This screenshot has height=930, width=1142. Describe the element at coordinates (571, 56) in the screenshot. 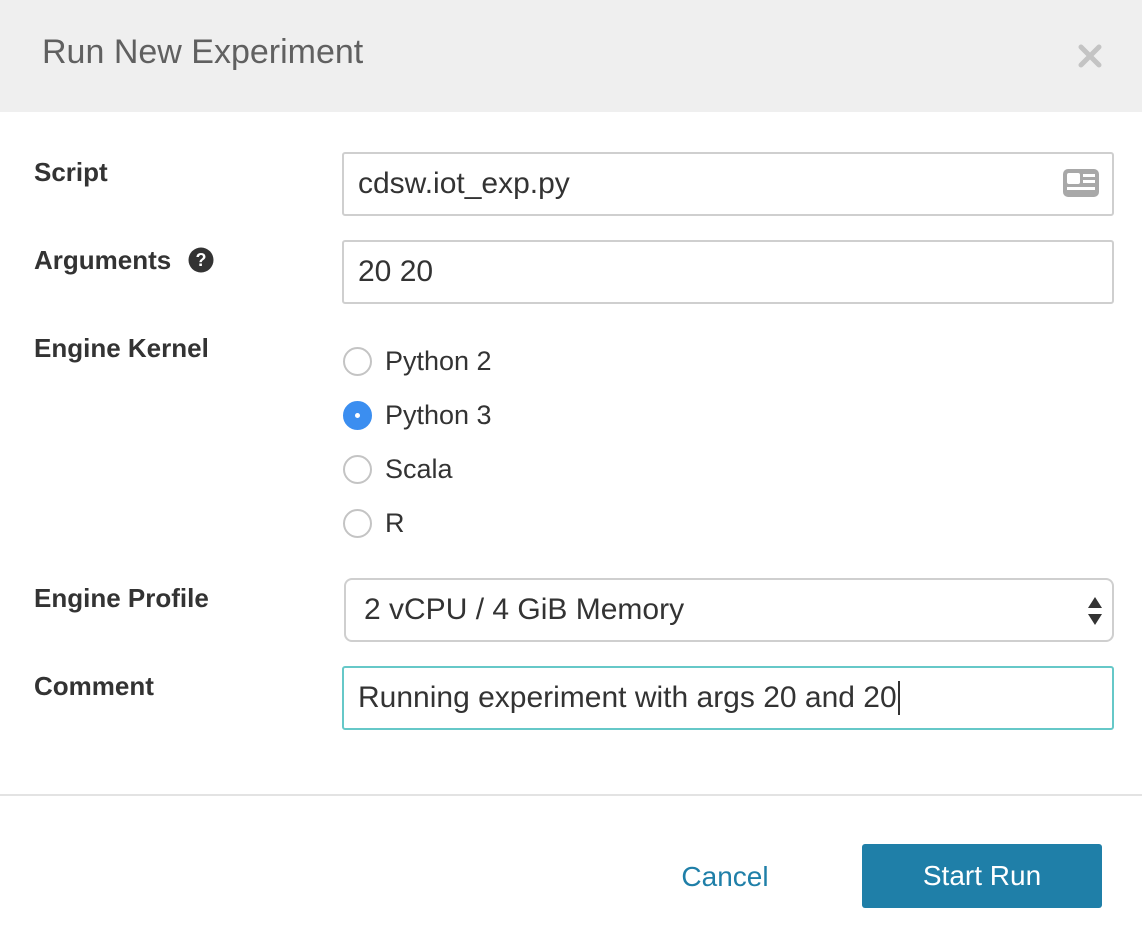

I see `dialog-header: Run New Experiment` at that location.